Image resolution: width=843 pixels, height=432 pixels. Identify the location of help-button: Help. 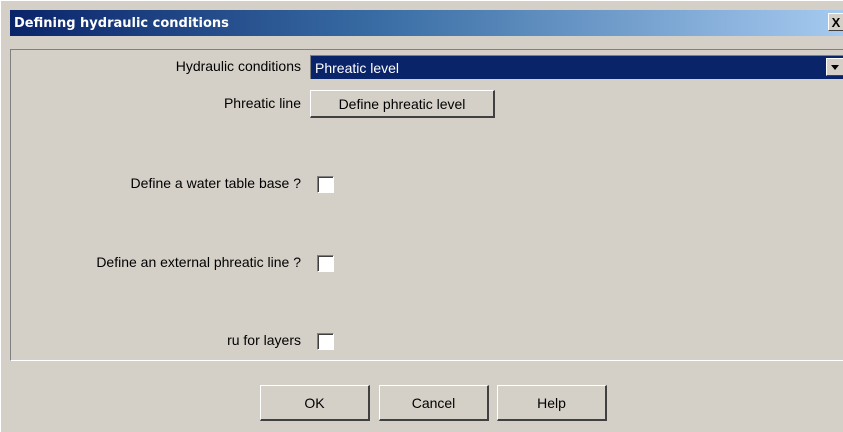
(552, 403).